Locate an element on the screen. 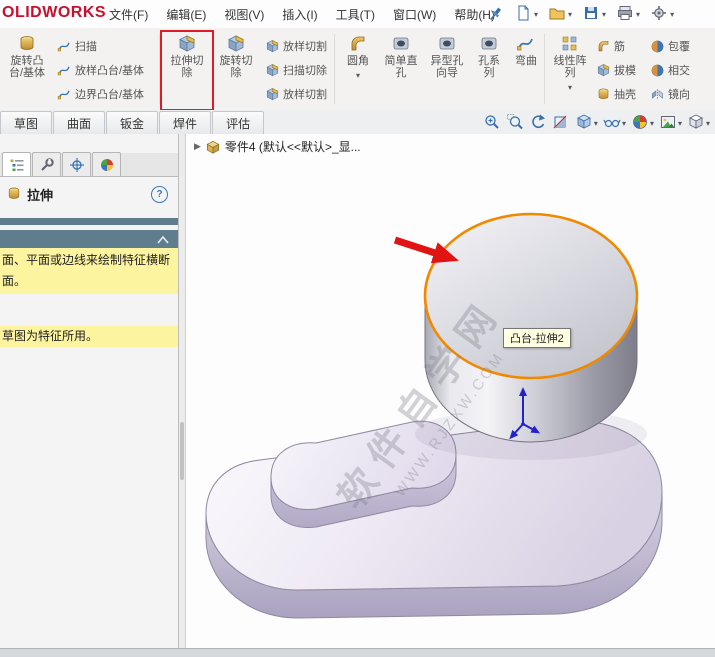 Image resolution: width=715 pixels, height=657 pixels. sweep-icon is located at coordinates (63, 46).